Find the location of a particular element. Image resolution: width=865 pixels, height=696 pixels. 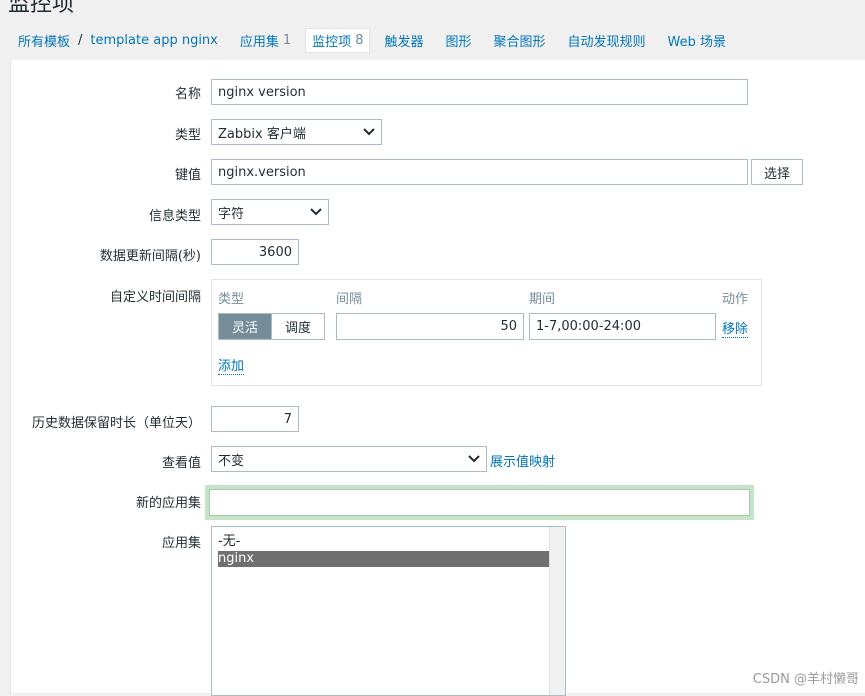

tab-applications-count: 1 is located at coordinates (287, 40).